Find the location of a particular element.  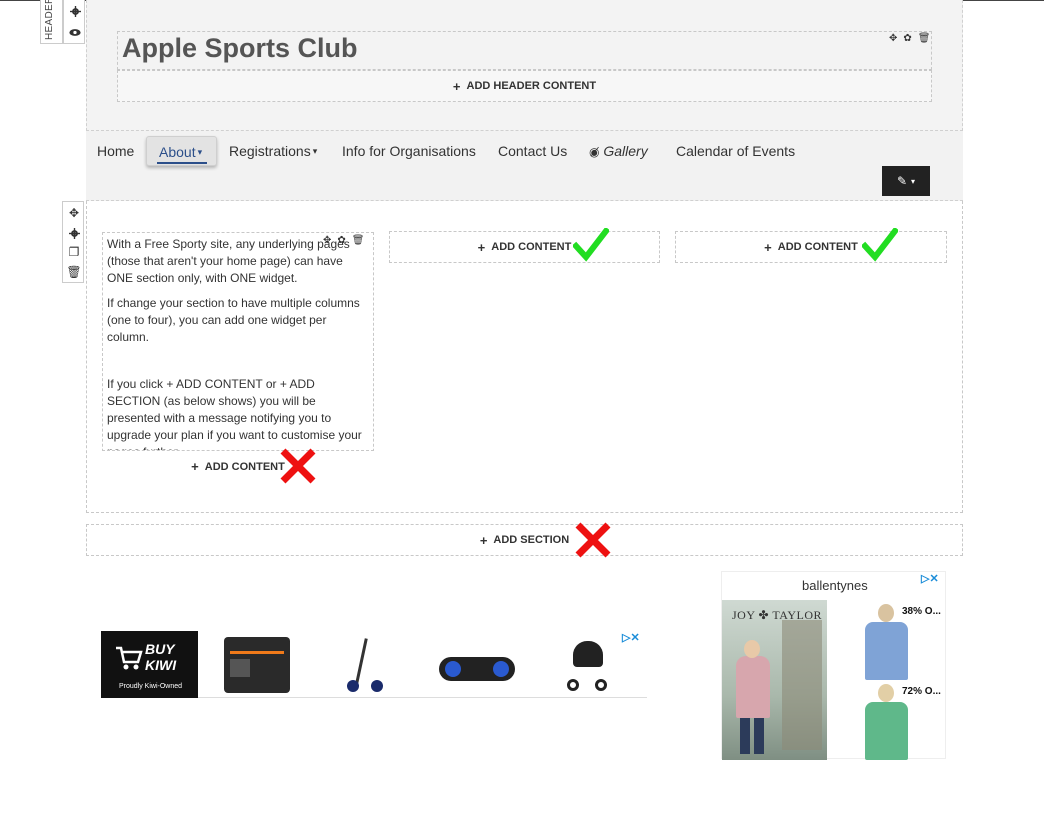

title-widget-tools: ✥ ✿ 🗑 is located at coordinates (909, 38).